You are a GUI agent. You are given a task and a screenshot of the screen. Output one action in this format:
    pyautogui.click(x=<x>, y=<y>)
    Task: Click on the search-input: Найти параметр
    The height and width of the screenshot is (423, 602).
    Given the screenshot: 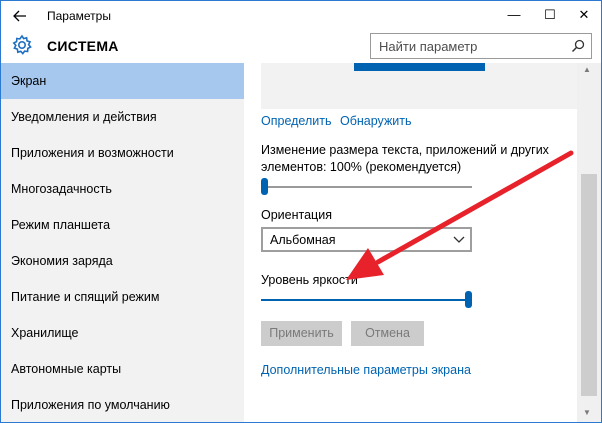 What is the action you would take?
    pyautogui.click(x=481, y=46)
    